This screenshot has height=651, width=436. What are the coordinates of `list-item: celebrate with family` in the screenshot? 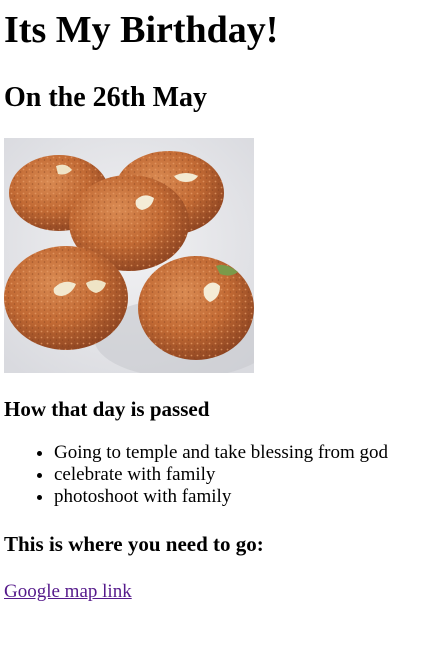 It's located at (245, 475).